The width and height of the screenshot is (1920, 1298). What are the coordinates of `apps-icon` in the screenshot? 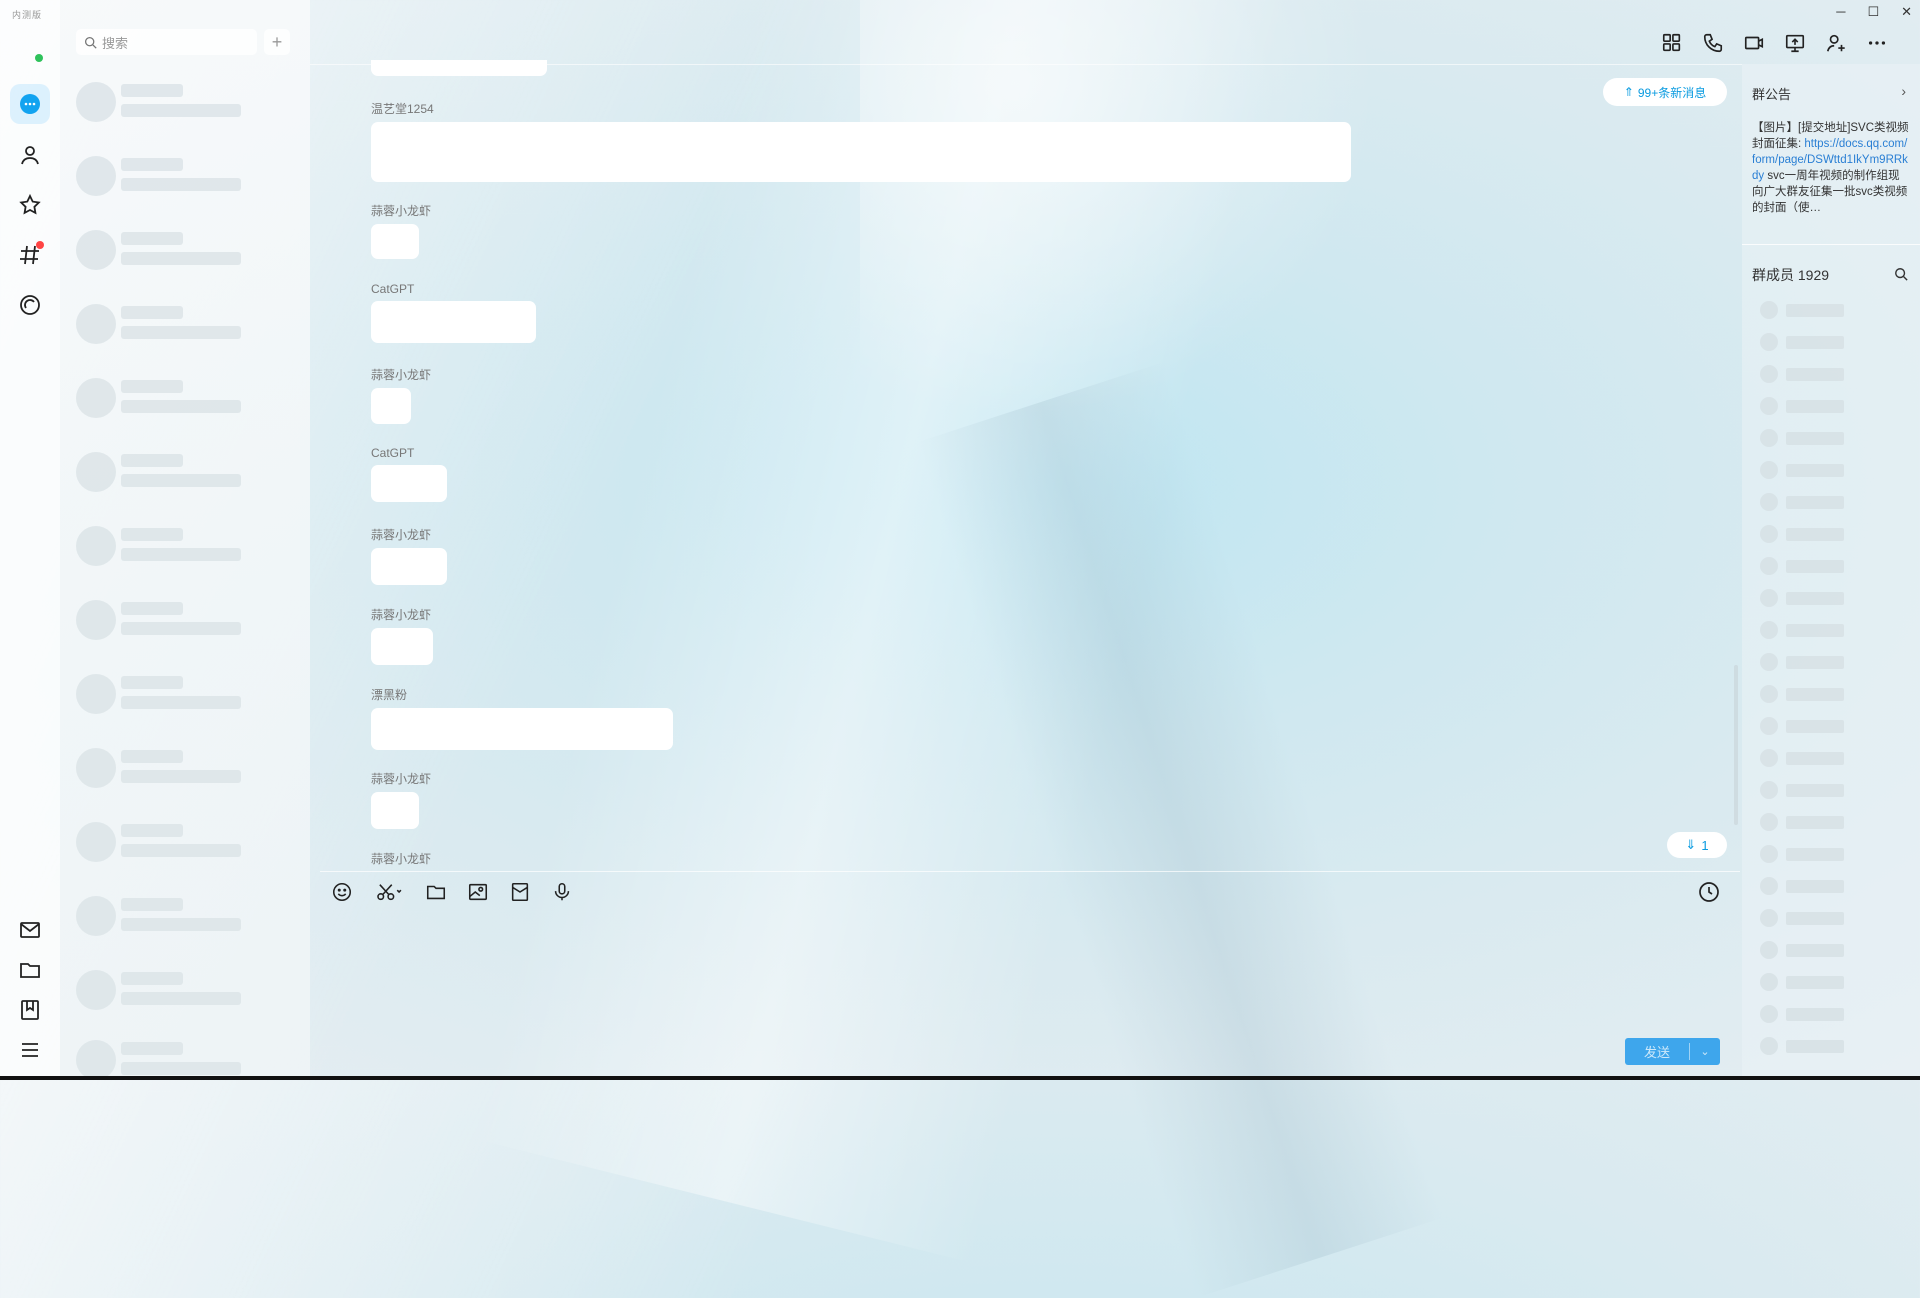 It's located at (1672, 43).